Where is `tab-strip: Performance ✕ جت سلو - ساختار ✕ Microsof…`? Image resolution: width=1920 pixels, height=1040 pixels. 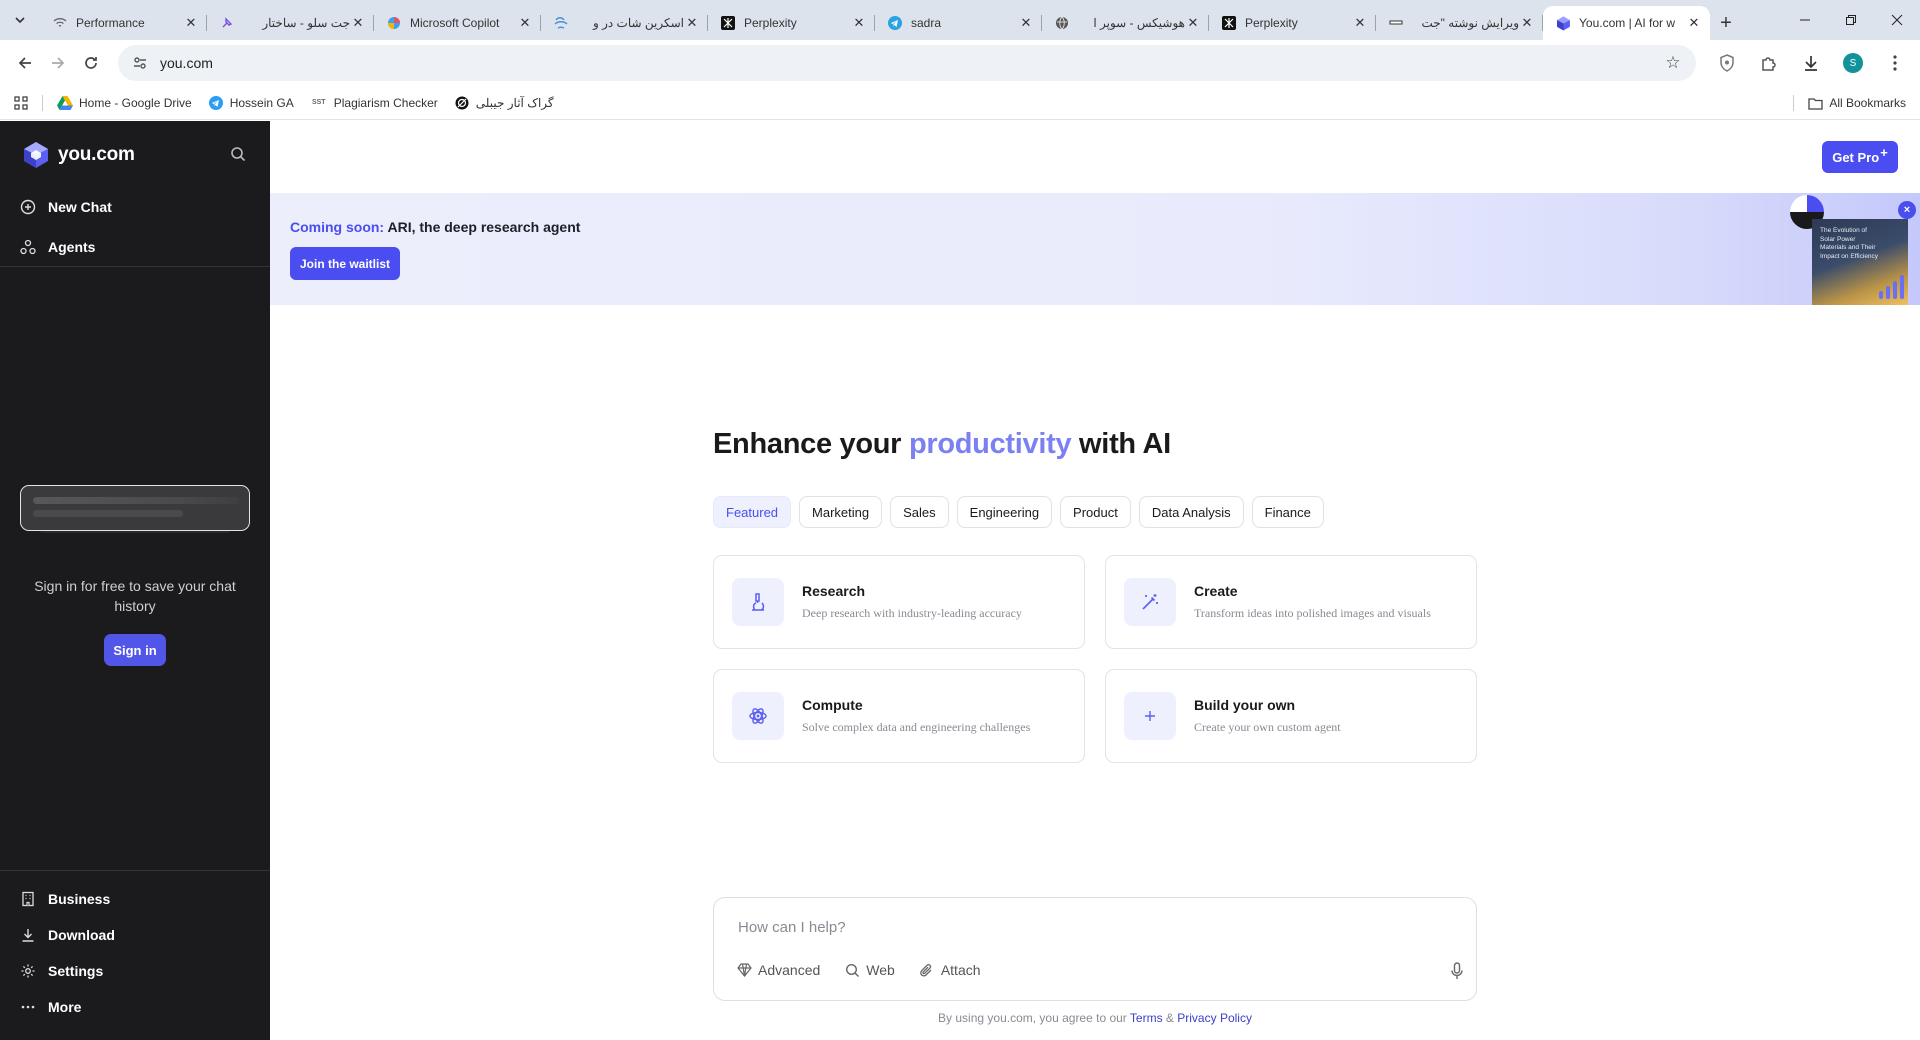 tab-strip: Performance ✕ جت سلو - ساختار ✕ Microsof… is located at coordinates (960, 20).